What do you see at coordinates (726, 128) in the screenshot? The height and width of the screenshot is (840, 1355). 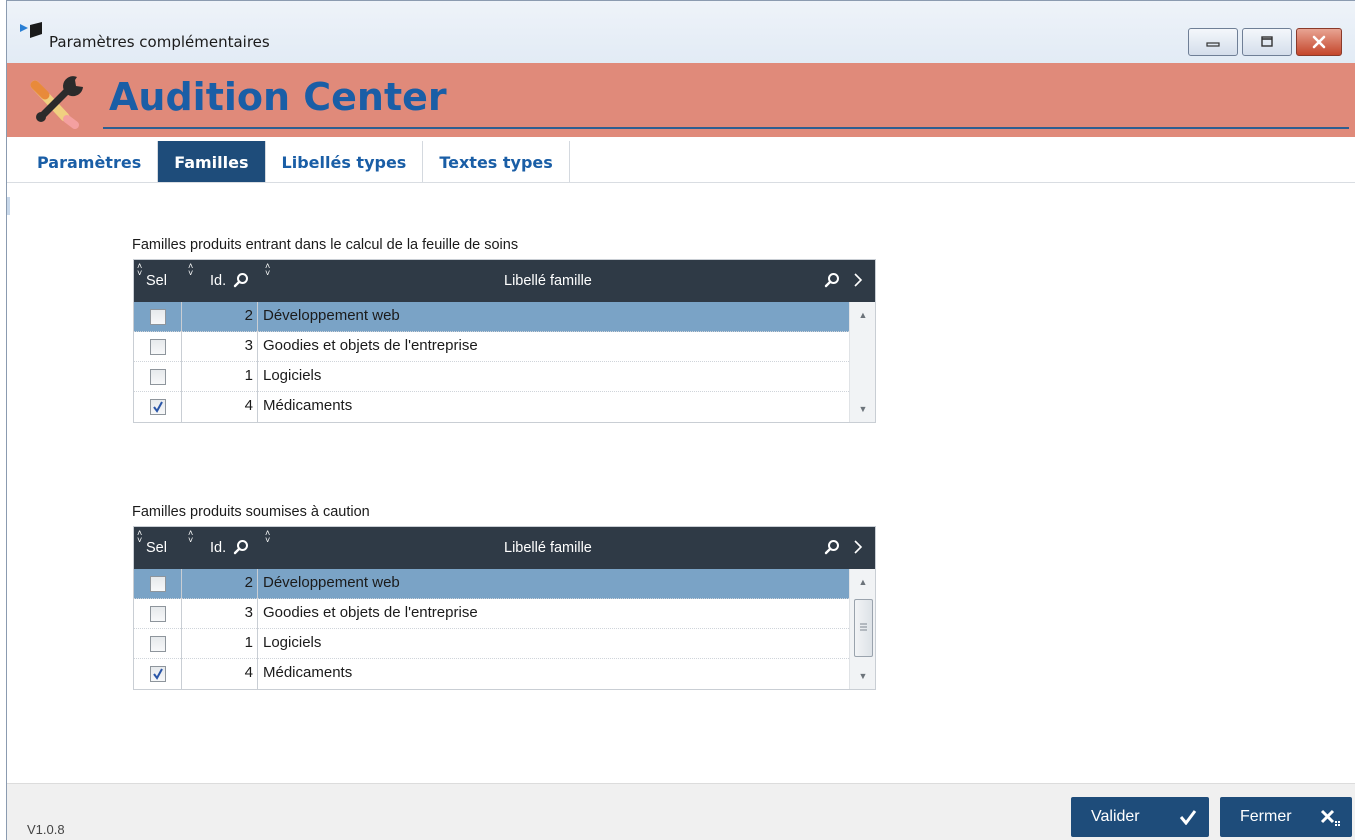 I see `banner-underline` at bounding box center [726, 128].